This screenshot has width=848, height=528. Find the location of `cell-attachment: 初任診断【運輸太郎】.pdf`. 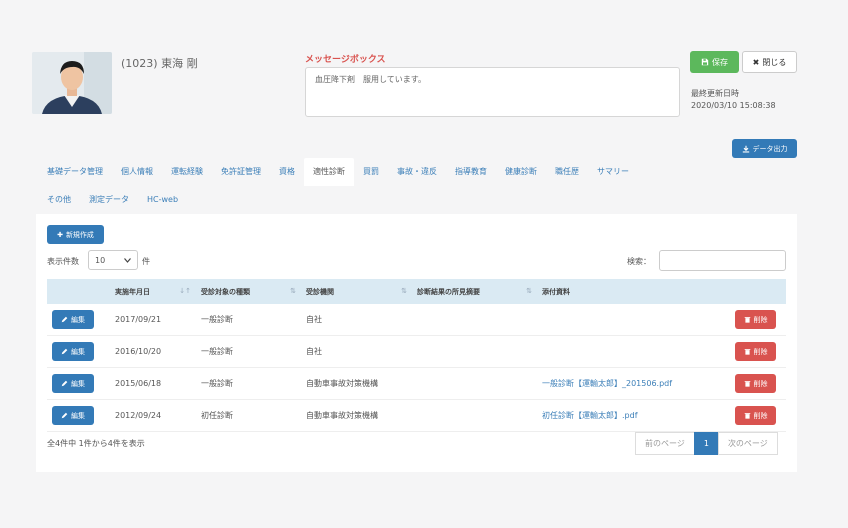

cell-attachment: 初任診断【運輸太郎】.pdf is located at coordinates (627, 415).